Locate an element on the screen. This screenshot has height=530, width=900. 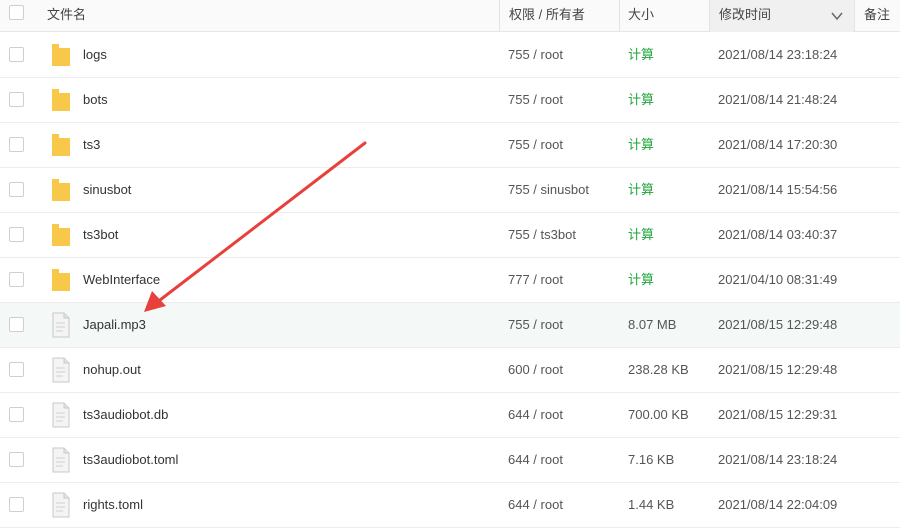
table-header: 文件名 权限 / 所有者 大小 修改时间 备注 is located at coordinates (450, 16).